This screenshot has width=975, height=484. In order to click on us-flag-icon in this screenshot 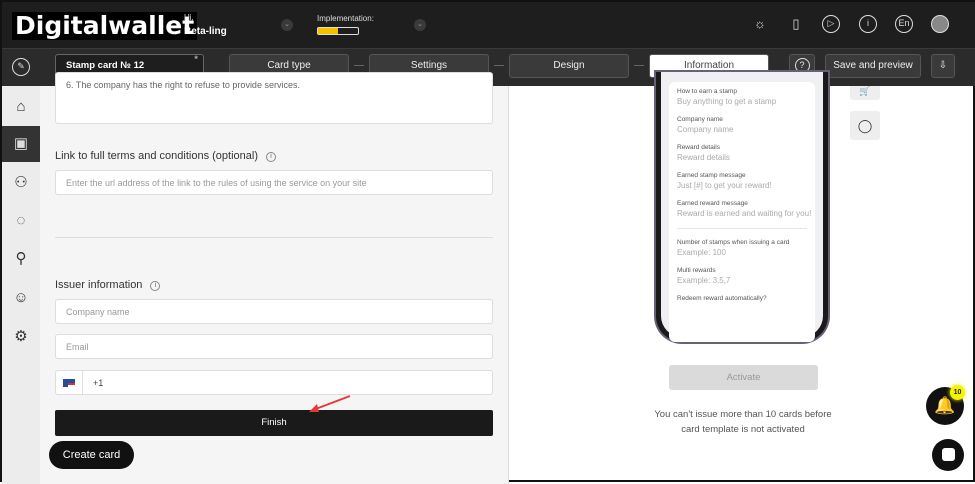, I will do `click(69, 383)`.